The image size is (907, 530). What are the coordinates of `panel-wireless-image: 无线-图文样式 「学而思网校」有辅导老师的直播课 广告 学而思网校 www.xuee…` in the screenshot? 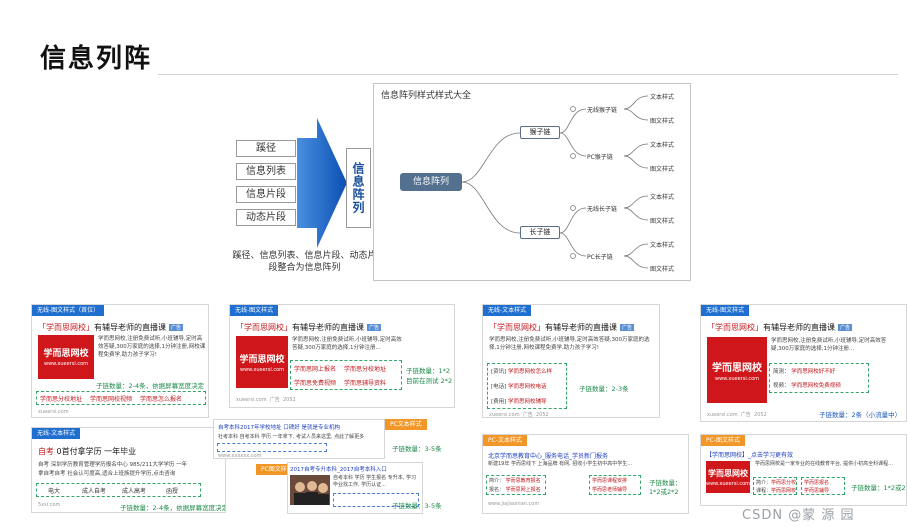 It's located at (342, 356).